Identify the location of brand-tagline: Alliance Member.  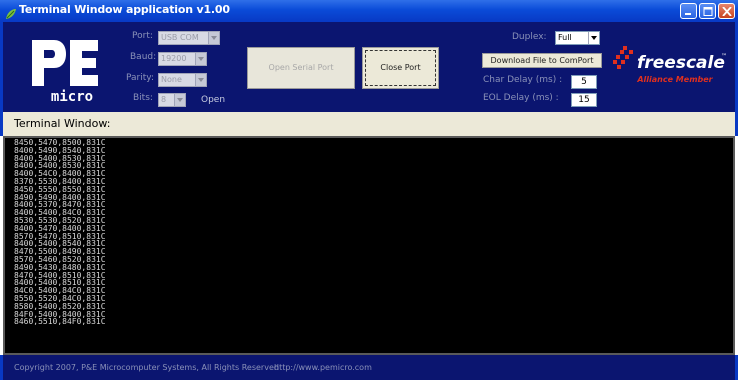
(674, 79).